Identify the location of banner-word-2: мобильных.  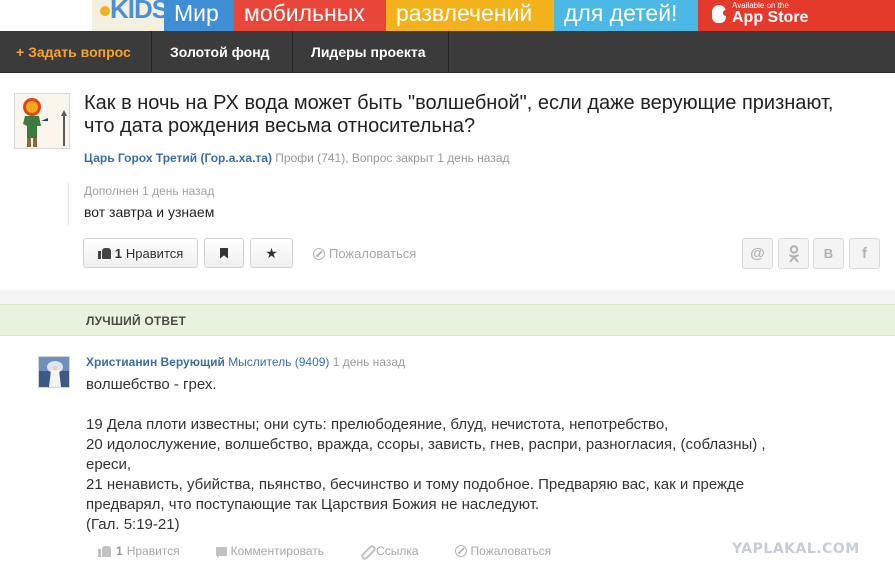
(310, 15).